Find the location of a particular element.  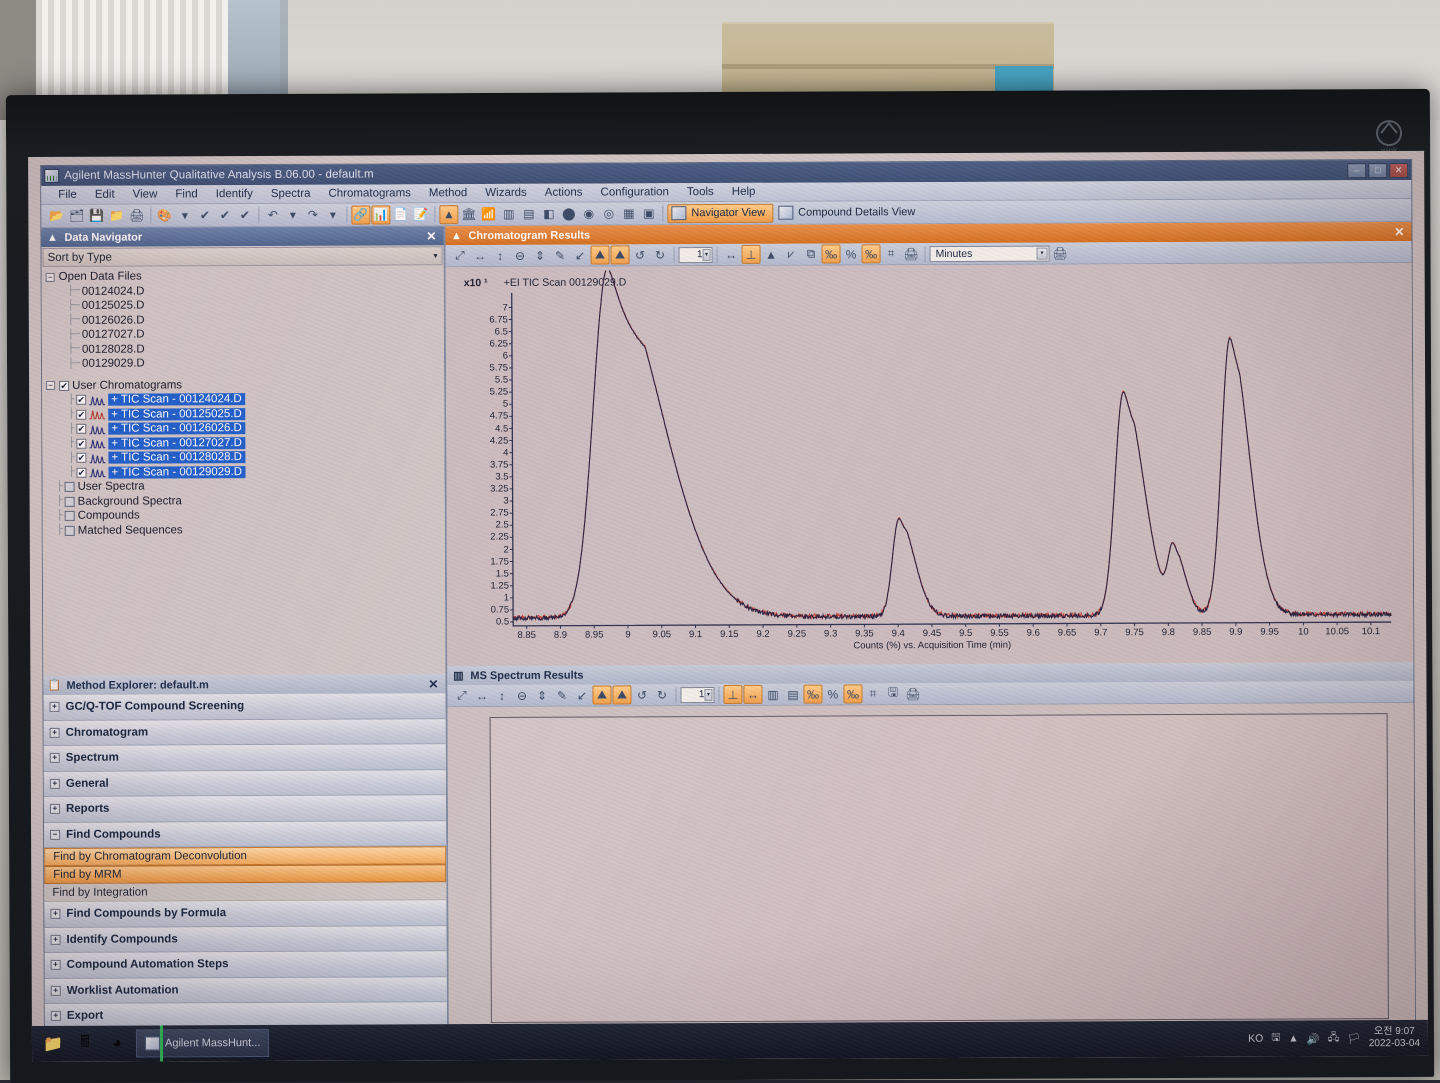

method-group-gc-q-tof-compound-screening: +GC/Q-TOF Compound Screening is located at coordinates (244, 706).